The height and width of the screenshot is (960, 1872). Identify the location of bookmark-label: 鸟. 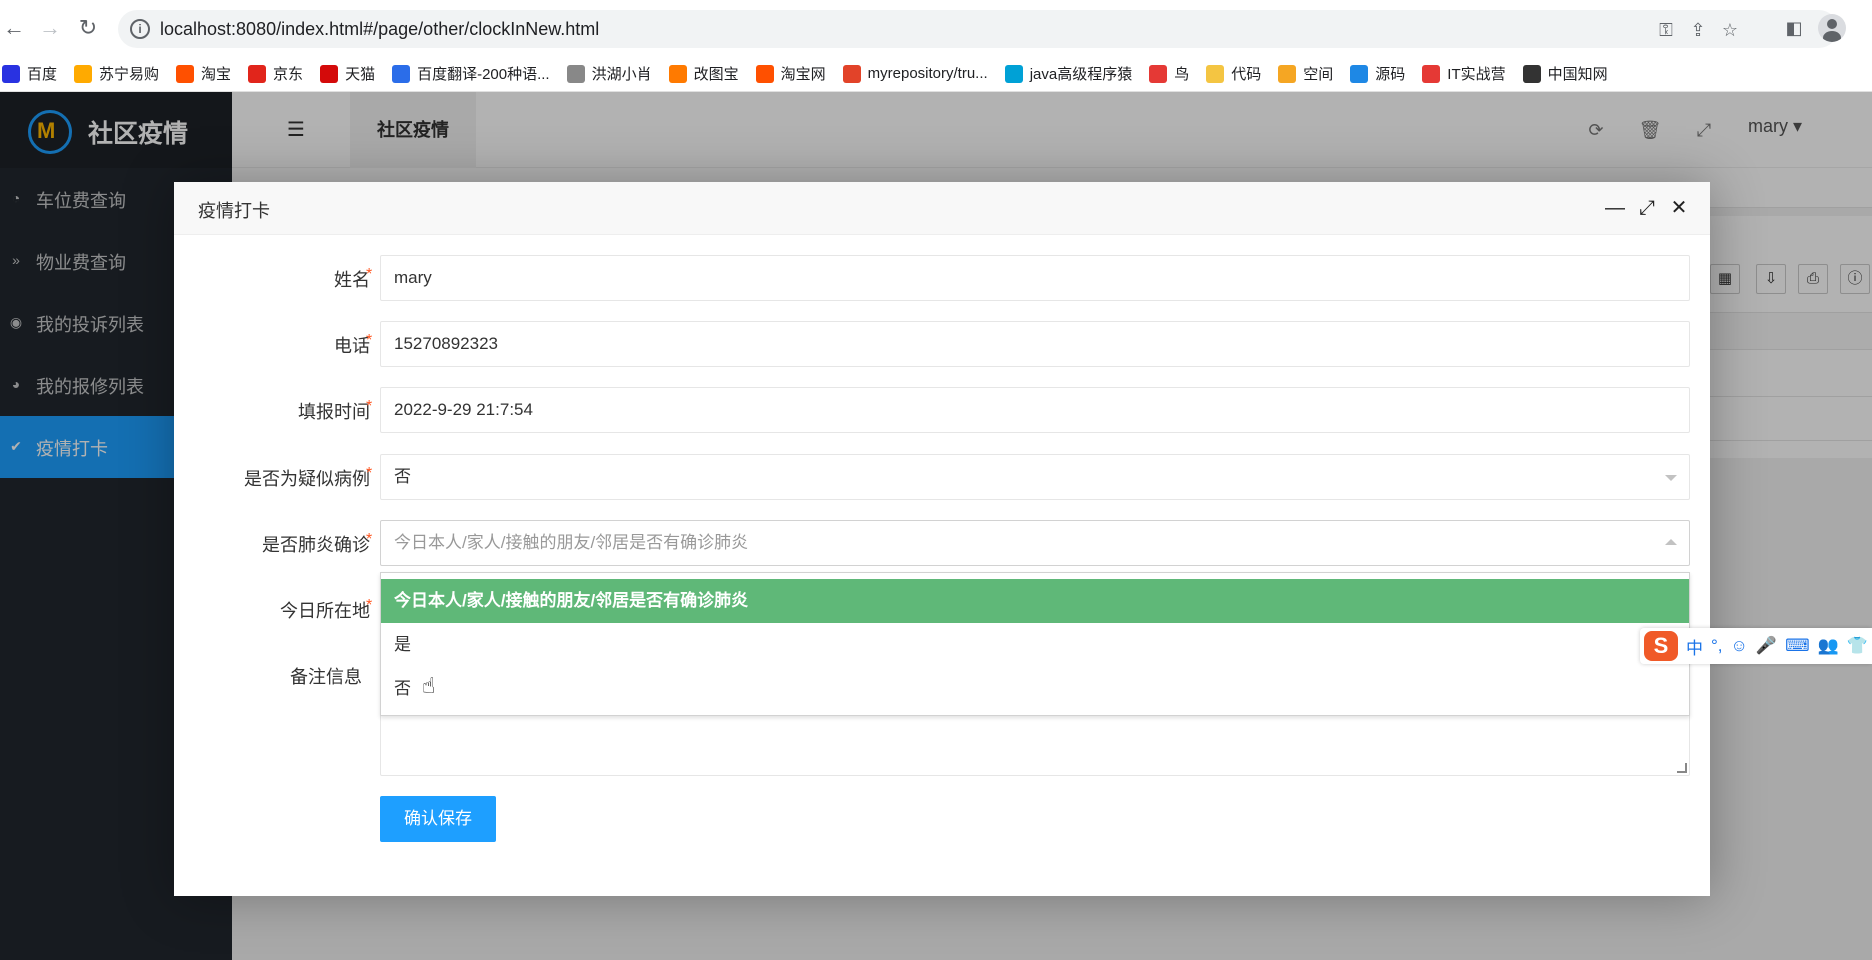
(1182, 74).